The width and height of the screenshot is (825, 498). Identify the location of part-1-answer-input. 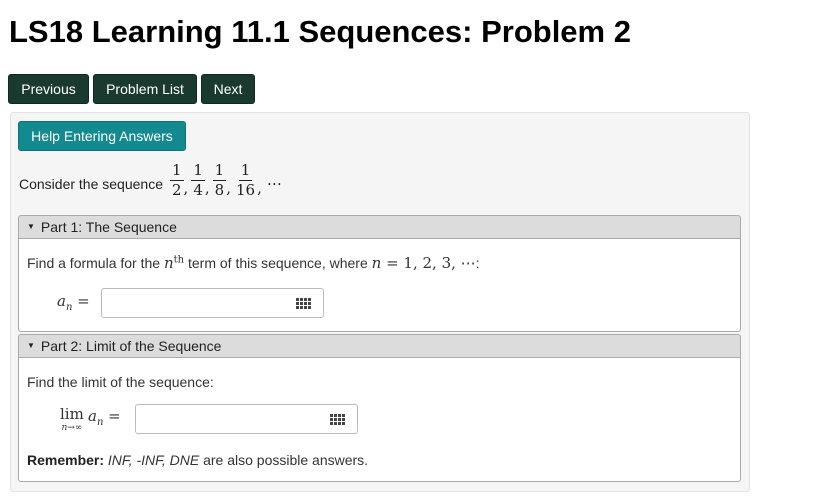
(193, 303).